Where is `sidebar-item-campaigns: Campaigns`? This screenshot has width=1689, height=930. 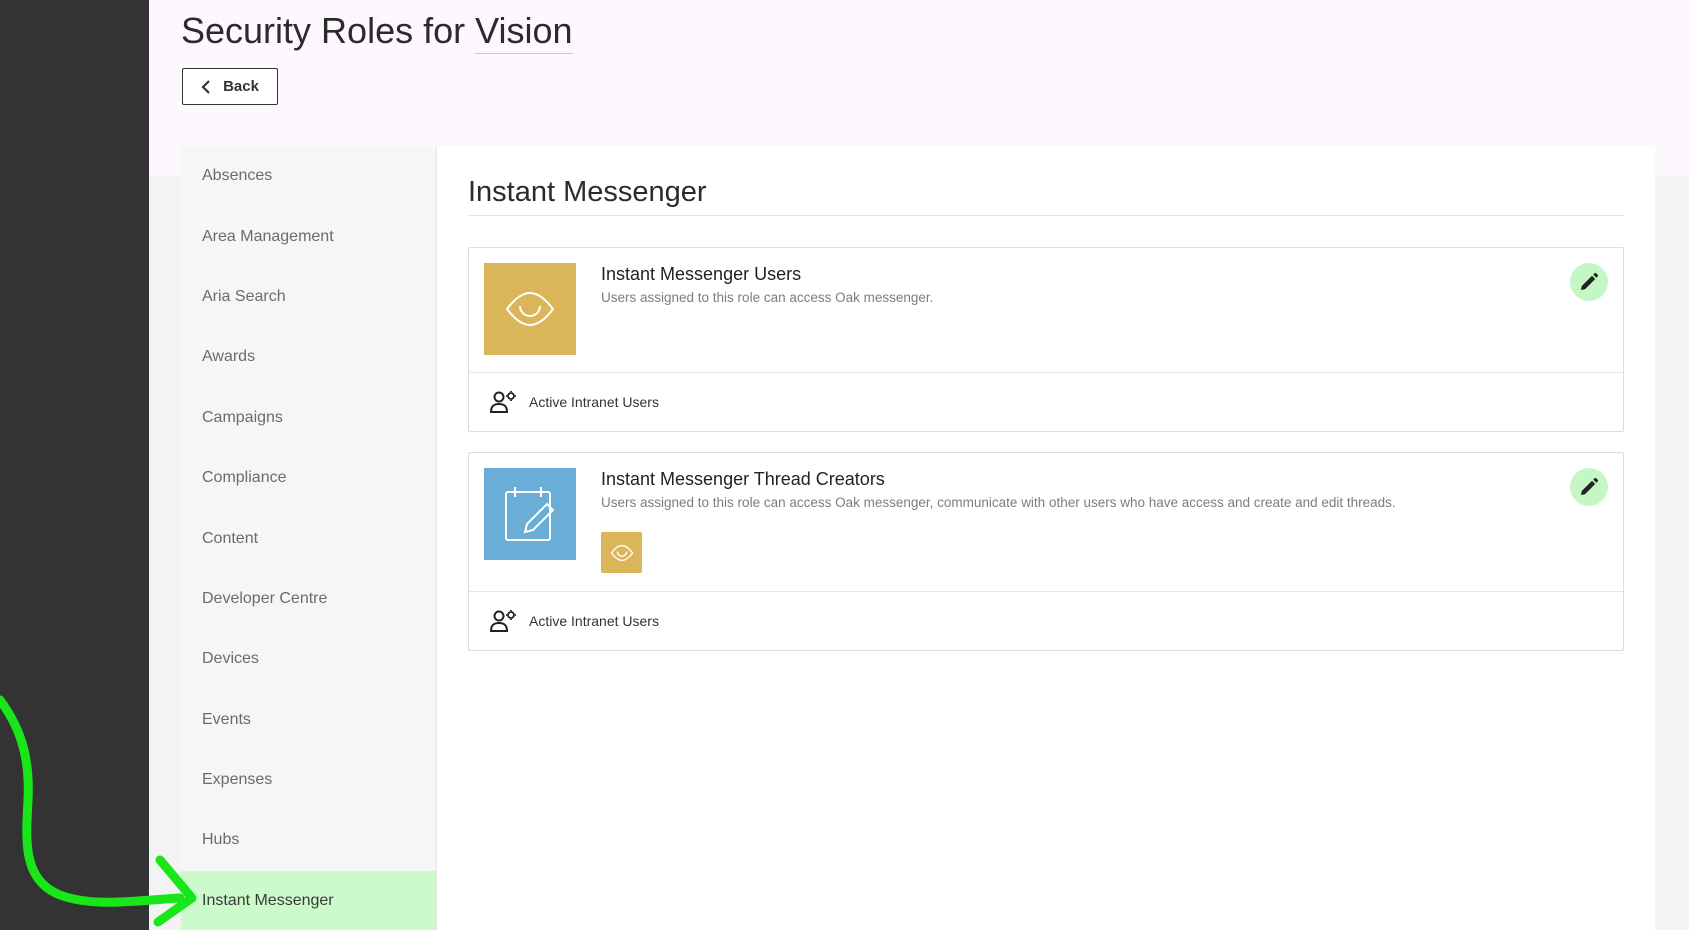 sidebar-item-campaigns: Campaigns is located at coordinates (308, 418).